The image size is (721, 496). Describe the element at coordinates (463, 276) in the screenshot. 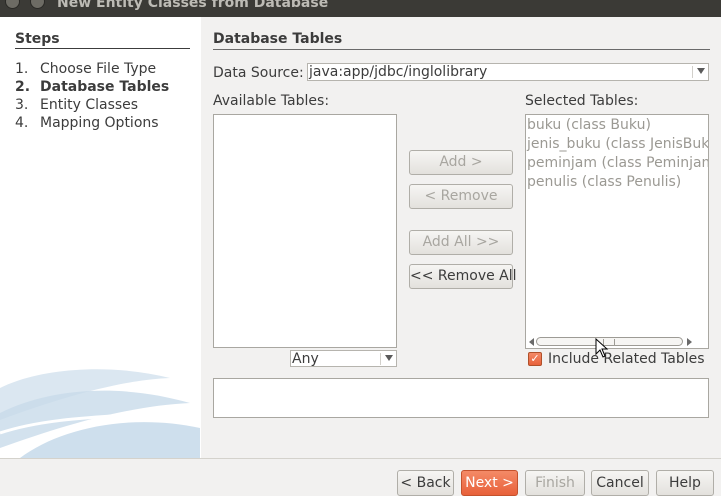

I see `remove-all-button: << Remove All` at that location.